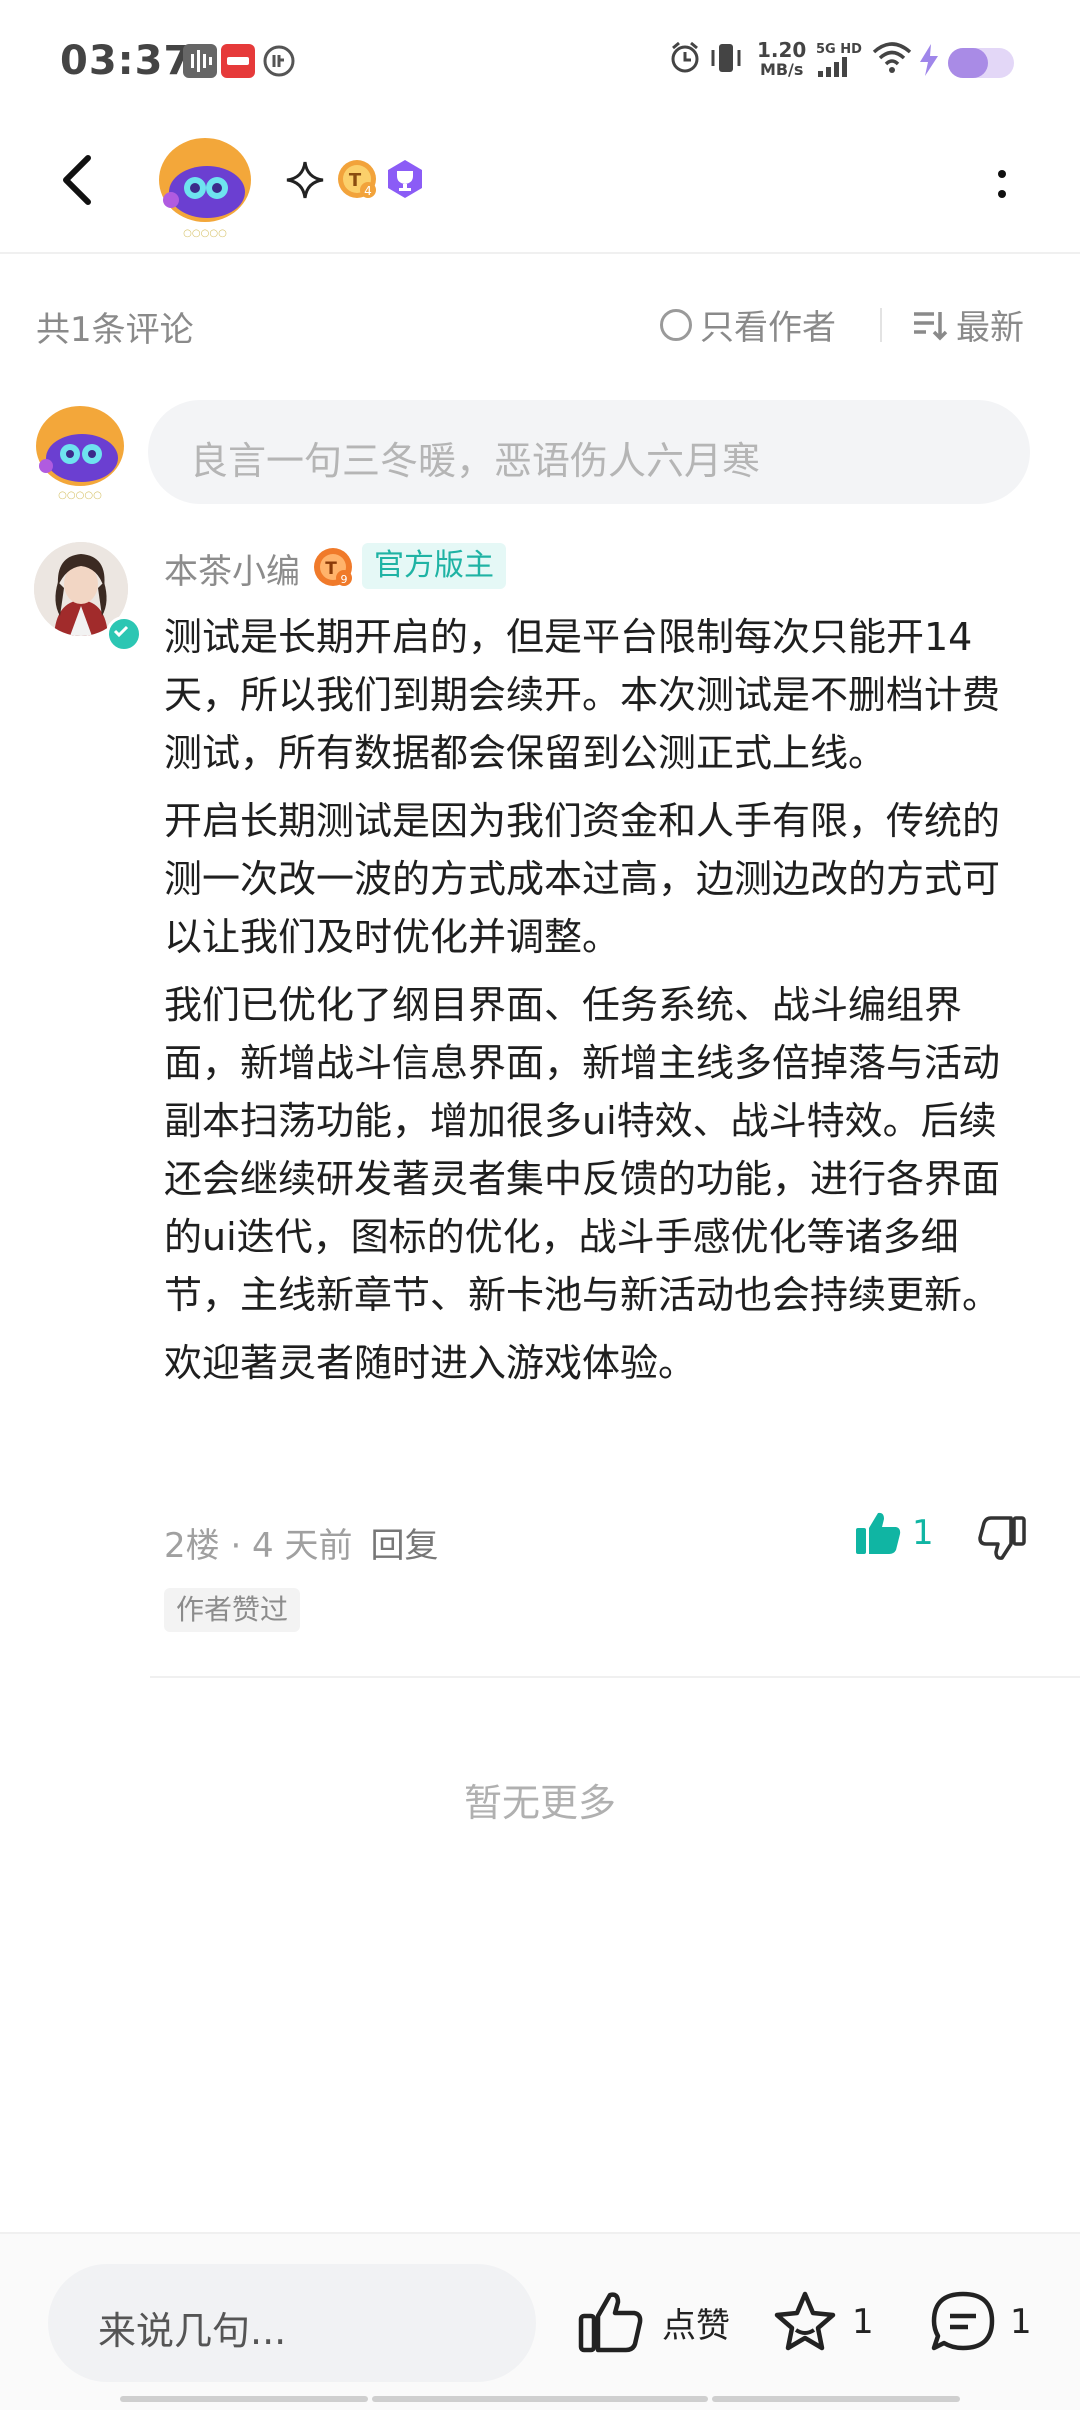 The width and height of the screenshot is (1080, 2410). Describe the element at coordinates (610, 2322) in the screenshot. I see `thumbs-up-icon` at that location.